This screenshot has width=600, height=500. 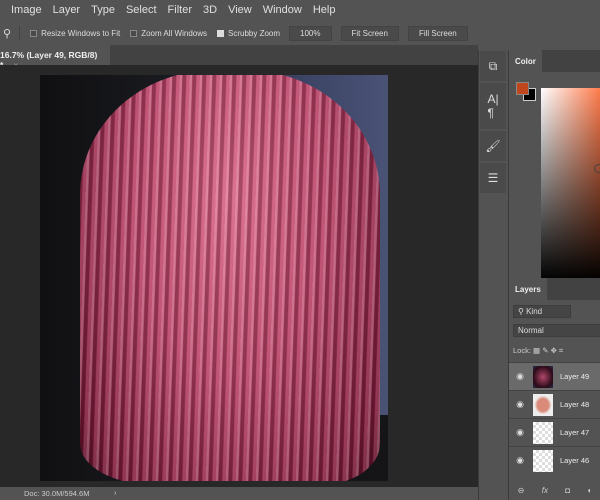 What do you see at coordinates (493, 66) in the screenshot?
I see `history-icon: ⧉` at bounding box center [493, 66].